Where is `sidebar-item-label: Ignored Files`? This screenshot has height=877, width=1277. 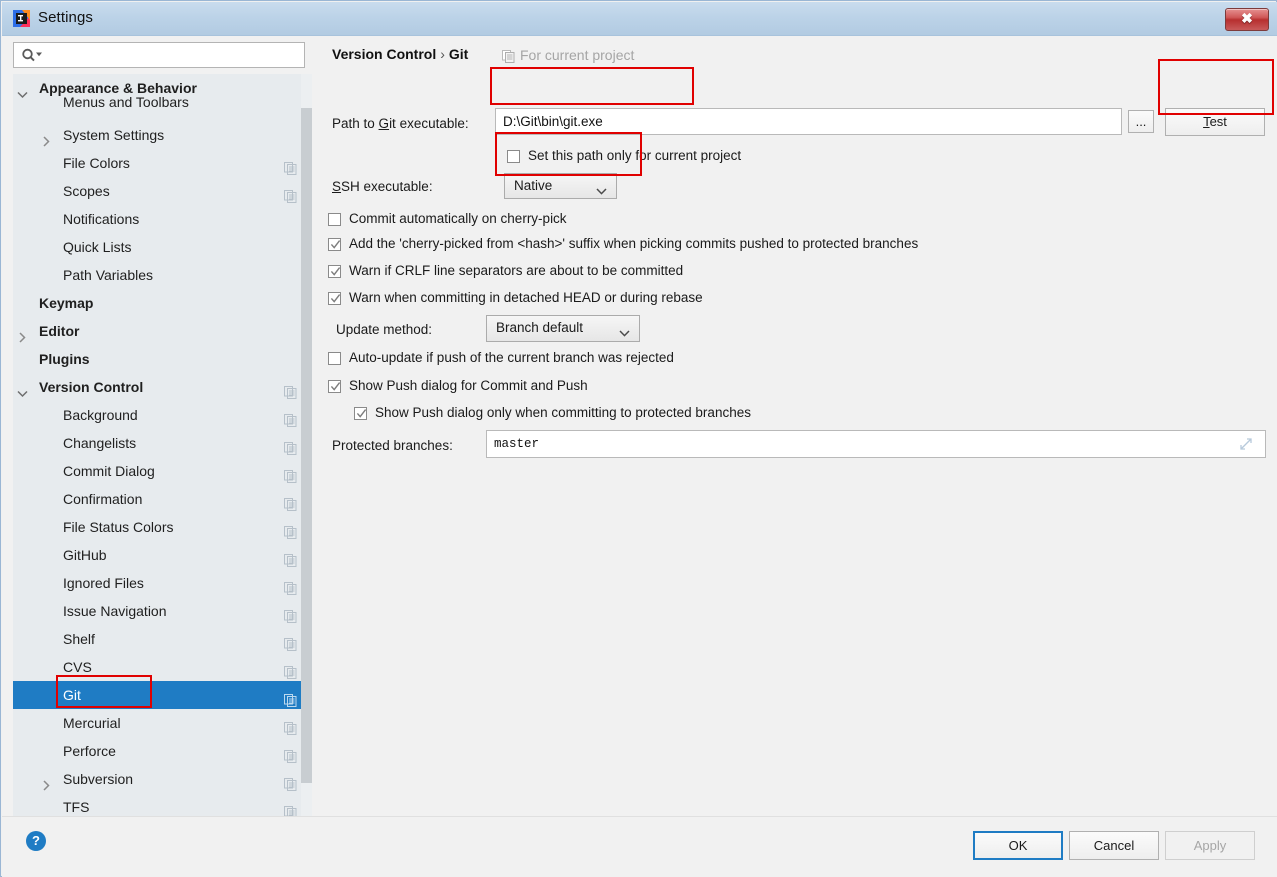
sidebar-item-label: Ignored Files is located at coordinates (103, 583).